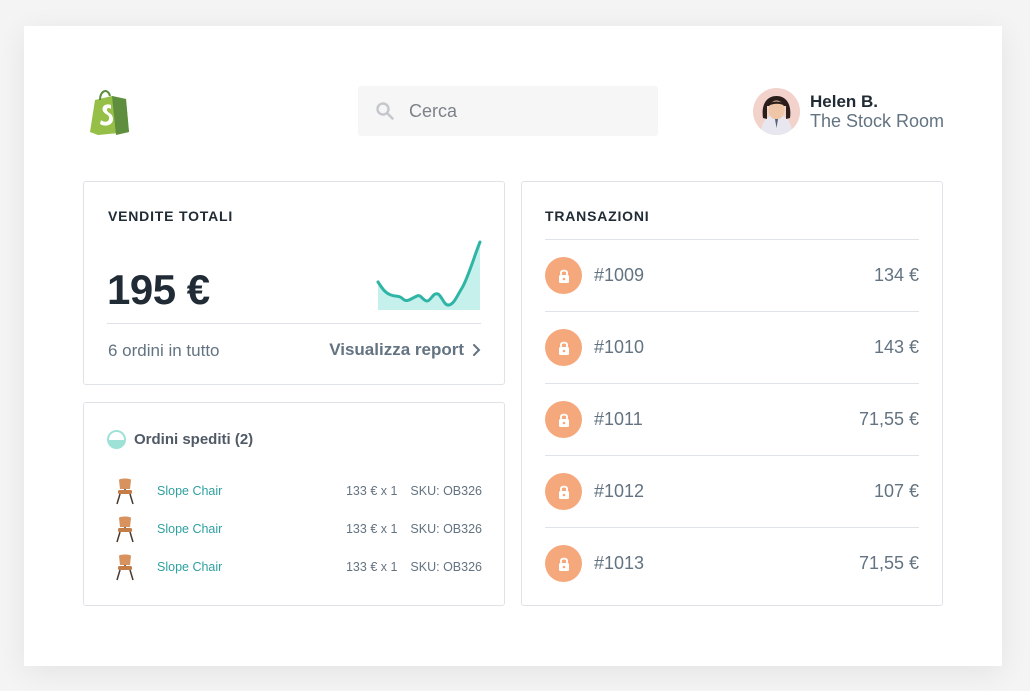 The image size is (1030, 691). Describe the element at coordinates (619, 563) in the screenshot. I see `transaction-id: #1013` at that location.